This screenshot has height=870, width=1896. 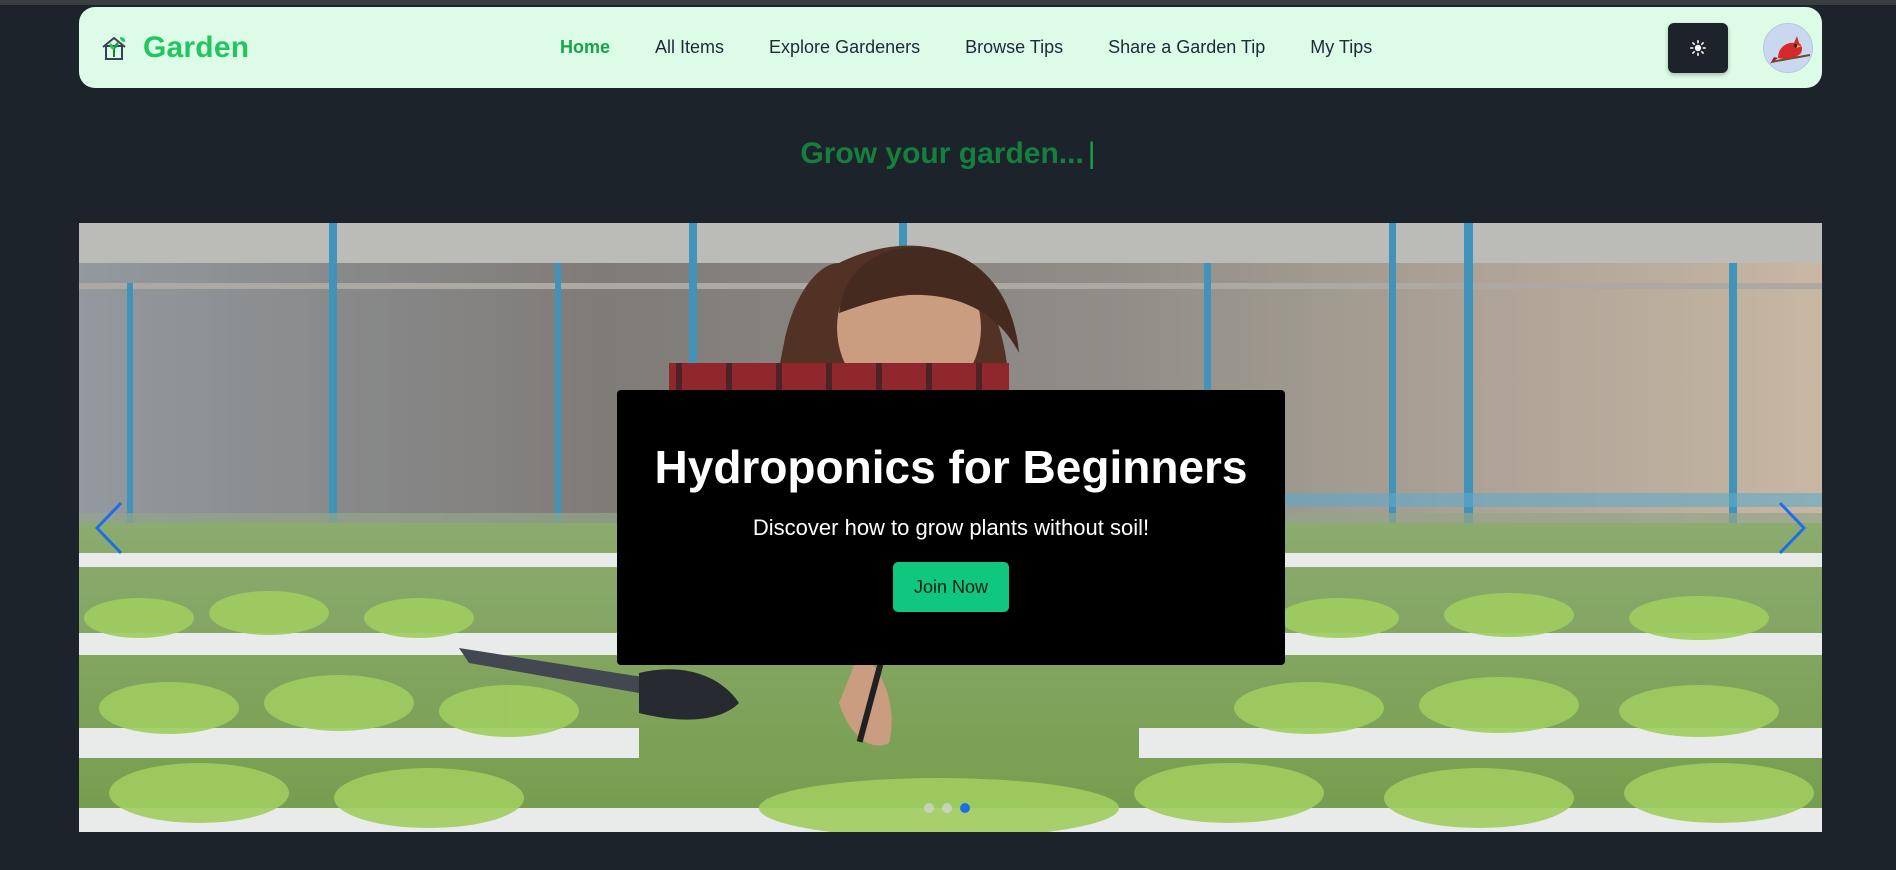 I want to click on house-plant-icon, so click(x=114, y=48).